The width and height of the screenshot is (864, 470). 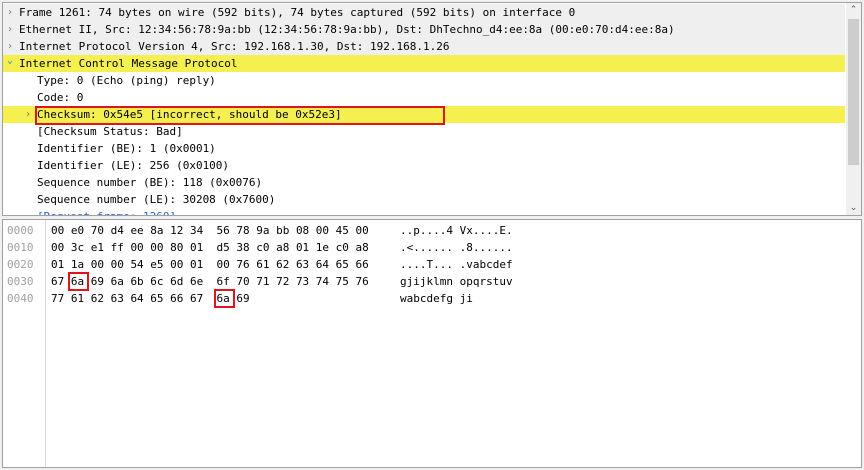 What do you see at coordinates (424, 131) in the screenshot?
I see `tree-row: [Checksum Status: Bad]` at bounding box center [424, 131].